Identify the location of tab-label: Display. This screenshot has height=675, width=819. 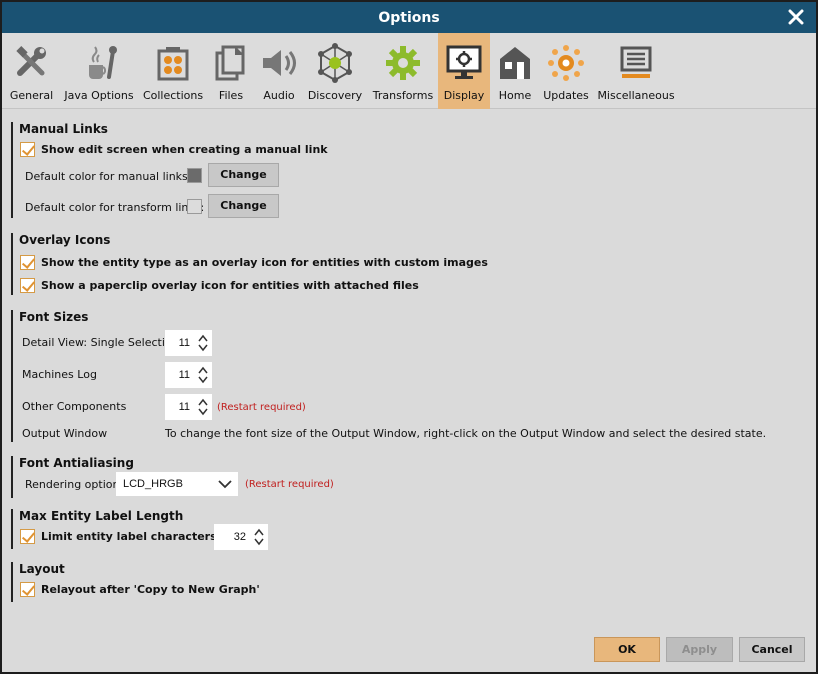
(464, 95).